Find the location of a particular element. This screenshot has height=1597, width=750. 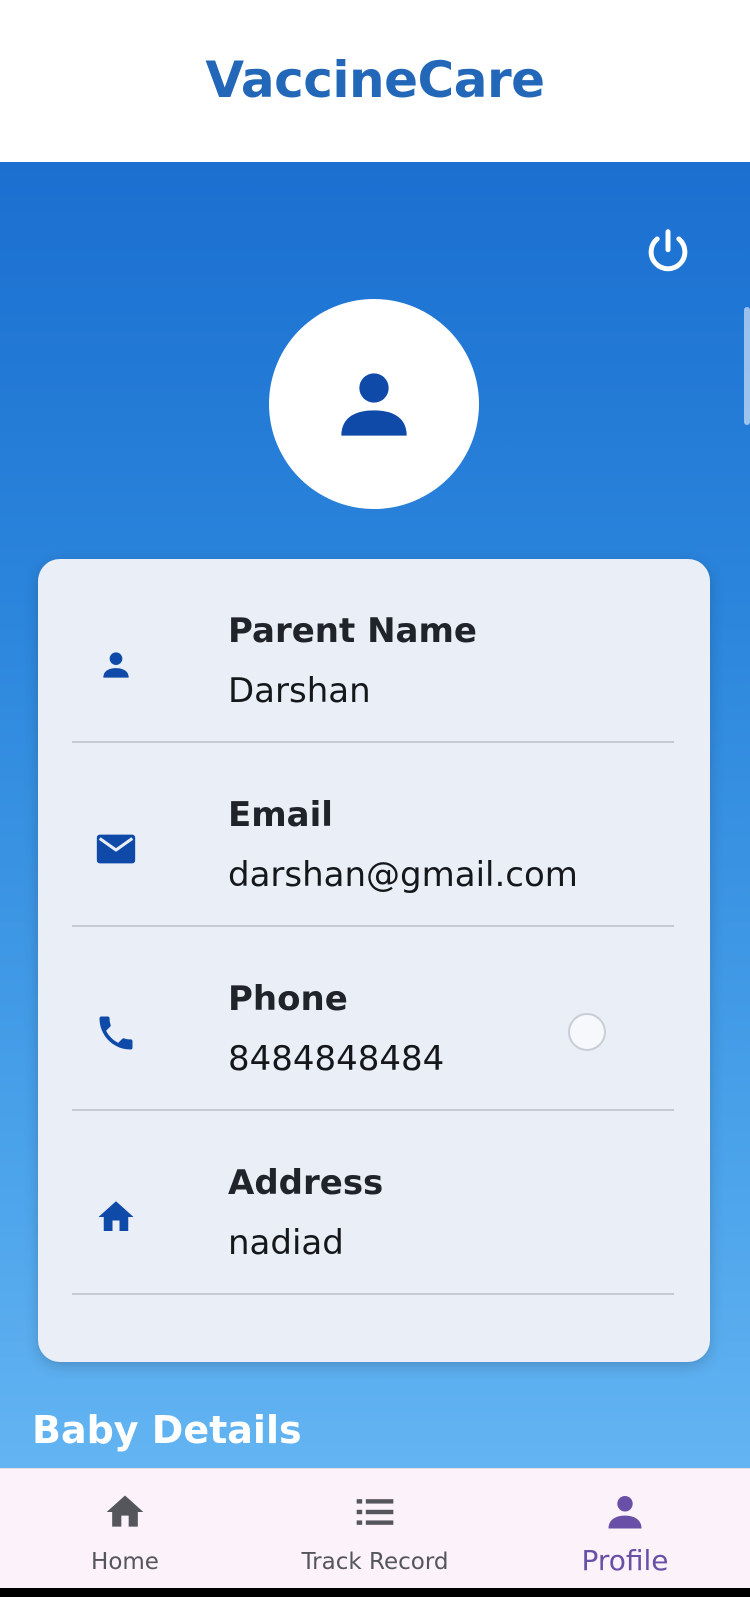

email-row: Email darshan@gmail.com is located at coordinates (373, 835).